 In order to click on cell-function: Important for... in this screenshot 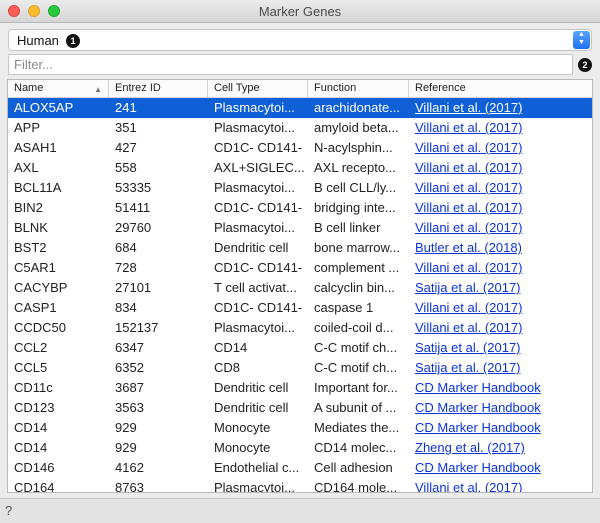, I will do `click(356, 387)`.